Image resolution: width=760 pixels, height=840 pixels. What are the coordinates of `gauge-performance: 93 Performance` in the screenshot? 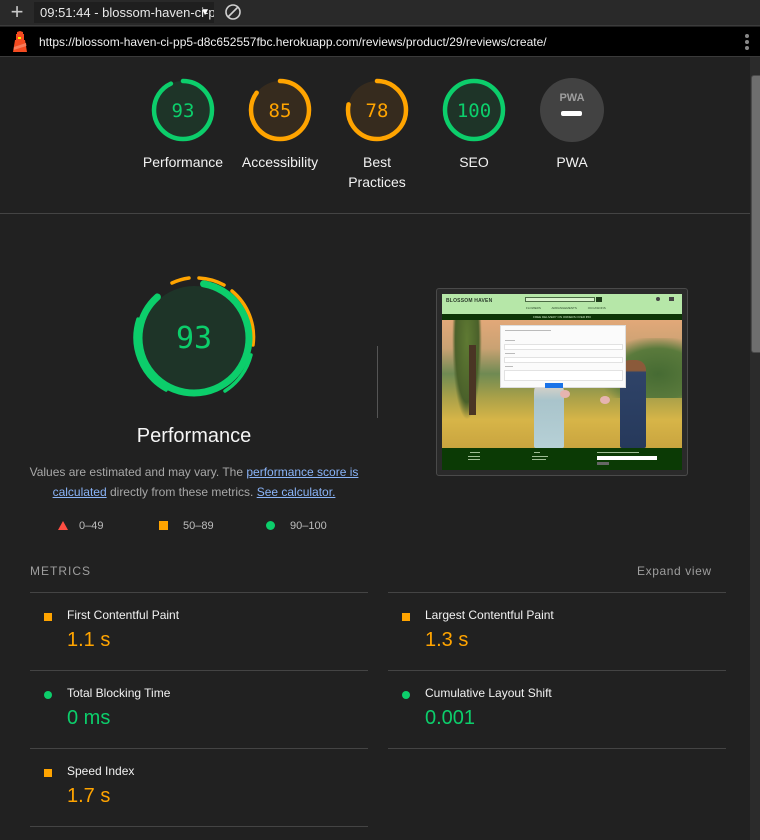 It's located at (183, 124).